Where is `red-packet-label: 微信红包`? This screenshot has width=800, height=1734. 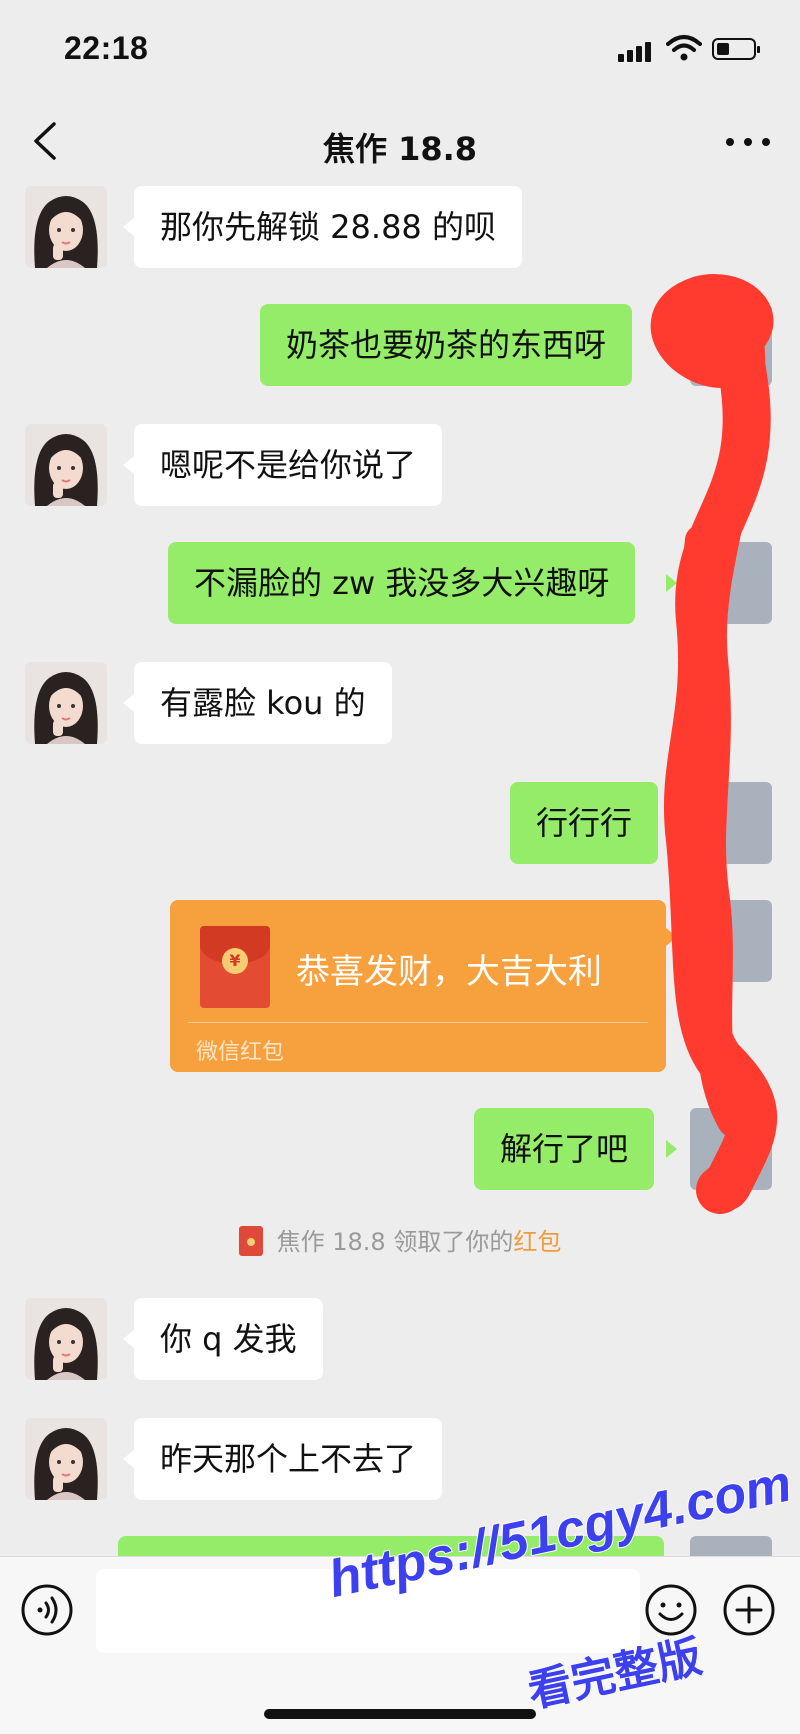
red-packet-label: 微信红包 is located at coordinates (240, 1052).